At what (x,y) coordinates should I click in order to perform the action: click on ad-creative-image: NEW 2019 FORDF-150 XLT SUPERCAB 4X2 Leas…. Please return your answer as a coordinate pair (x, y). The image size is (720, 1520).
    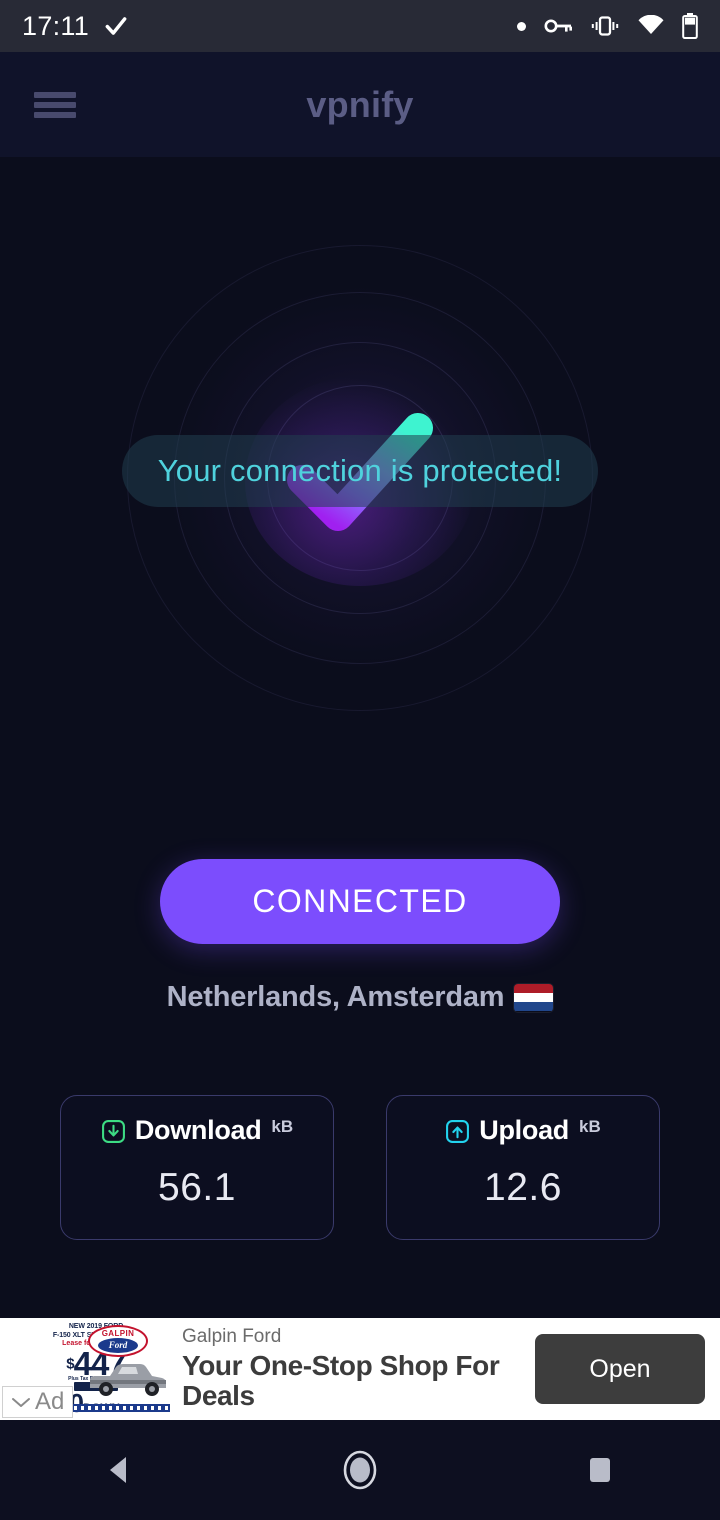
    Looking at the image, I should click on (85, 1369).